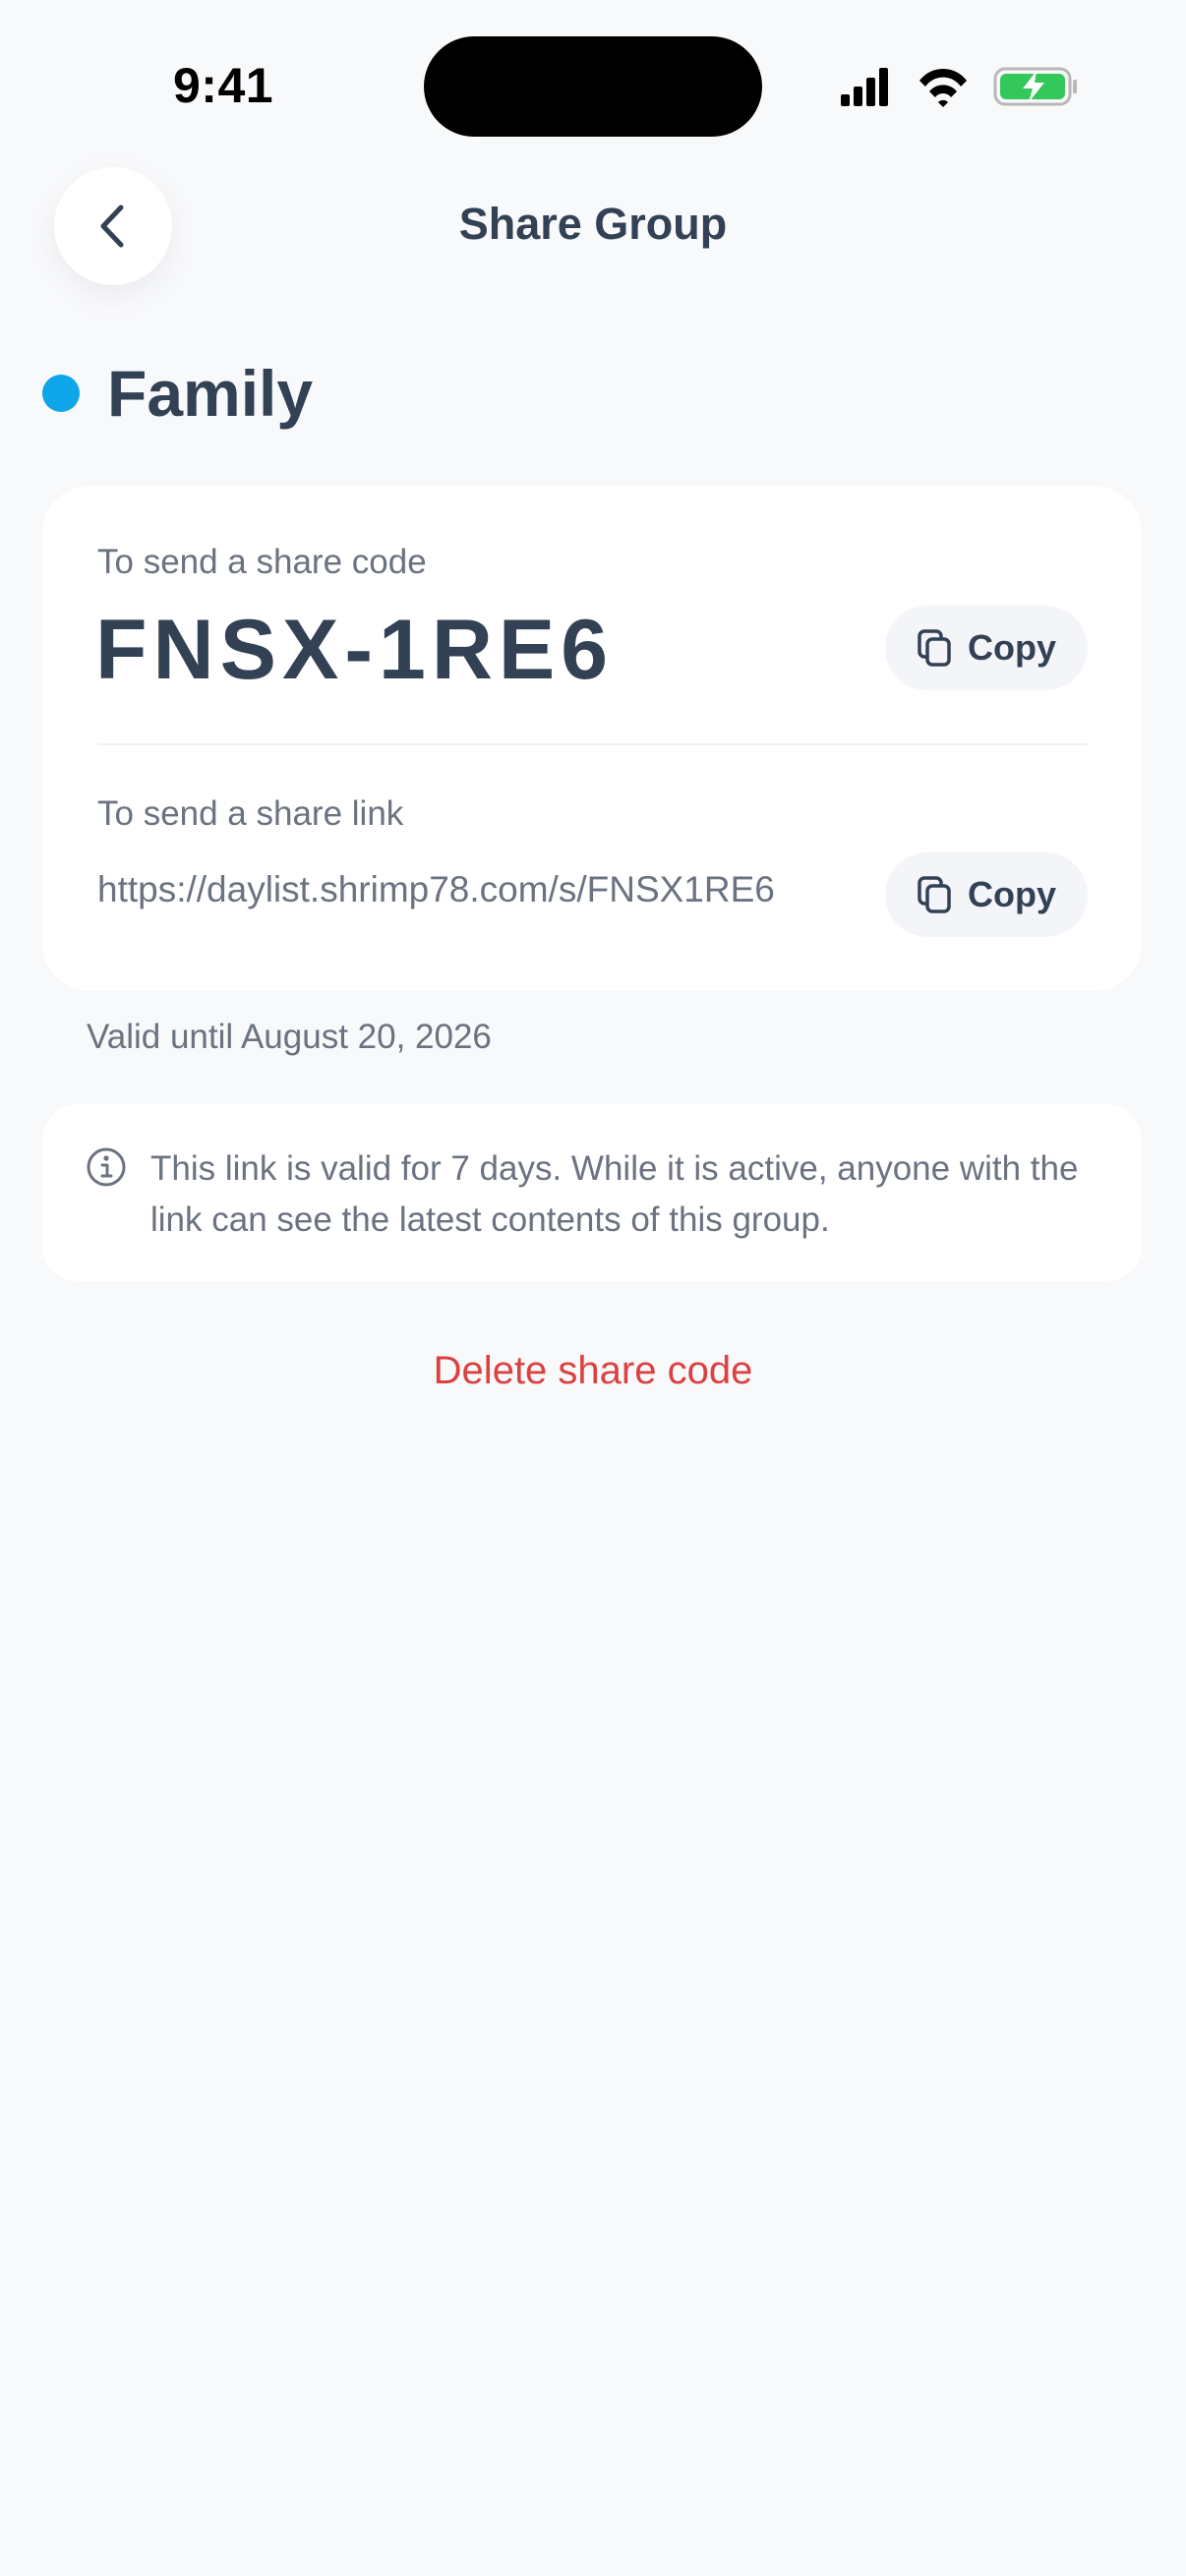 The image size is (1186, 2576). I want to click on copy-code-button: Copy, so click(986, 648).